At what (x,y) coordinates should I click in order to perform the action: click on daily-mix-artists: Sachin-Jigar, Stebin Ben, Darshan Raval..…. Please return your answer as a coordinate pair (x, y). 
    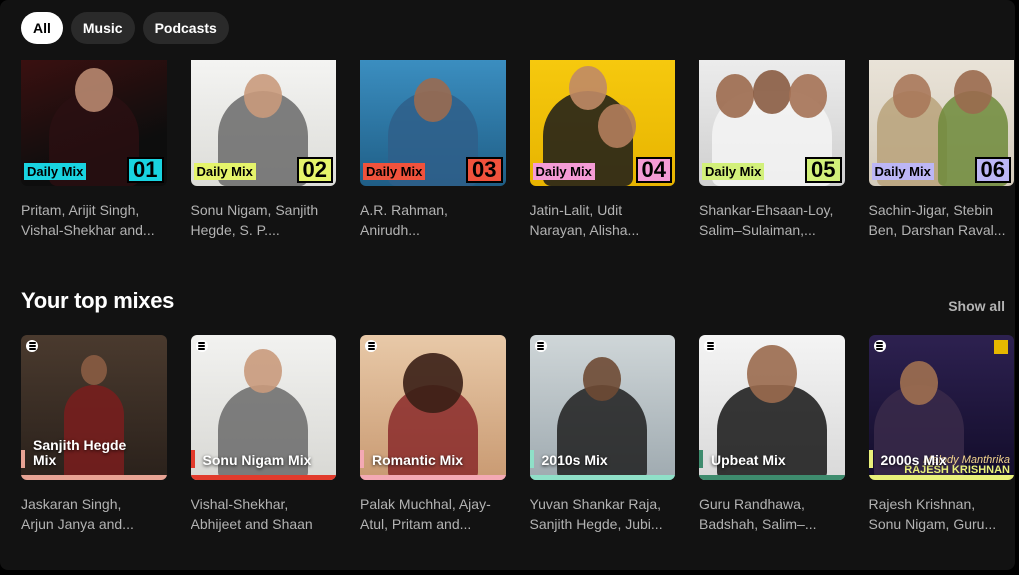
    Looking at the image, I should click on (937, 220).